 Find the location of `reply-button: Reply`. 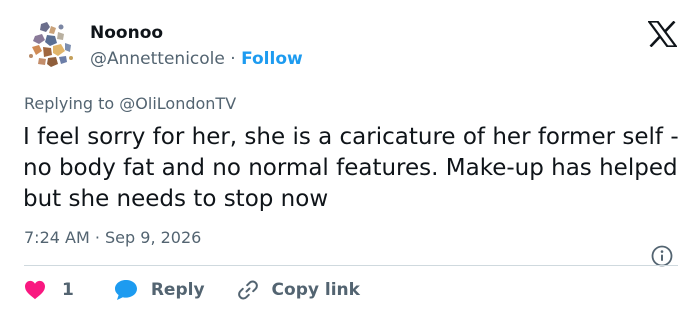

reply-button: Reply is located at coordinates (175, 290).